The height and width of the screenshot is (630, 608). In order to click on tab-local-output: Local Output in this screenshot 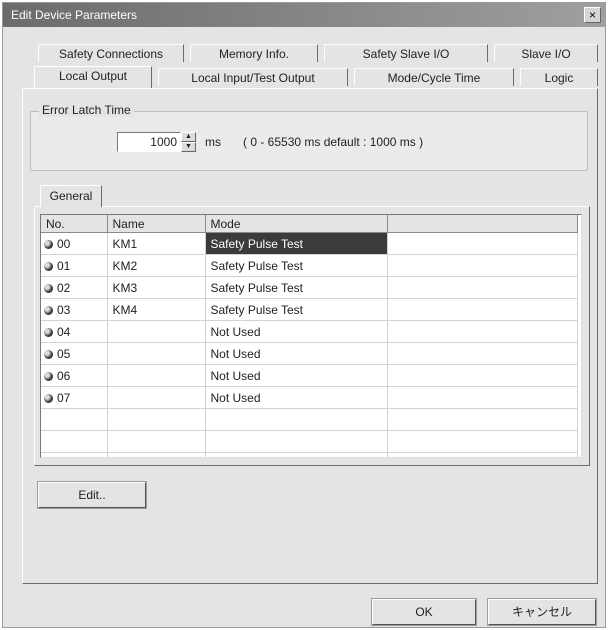, I will do `click(93, 77)`.